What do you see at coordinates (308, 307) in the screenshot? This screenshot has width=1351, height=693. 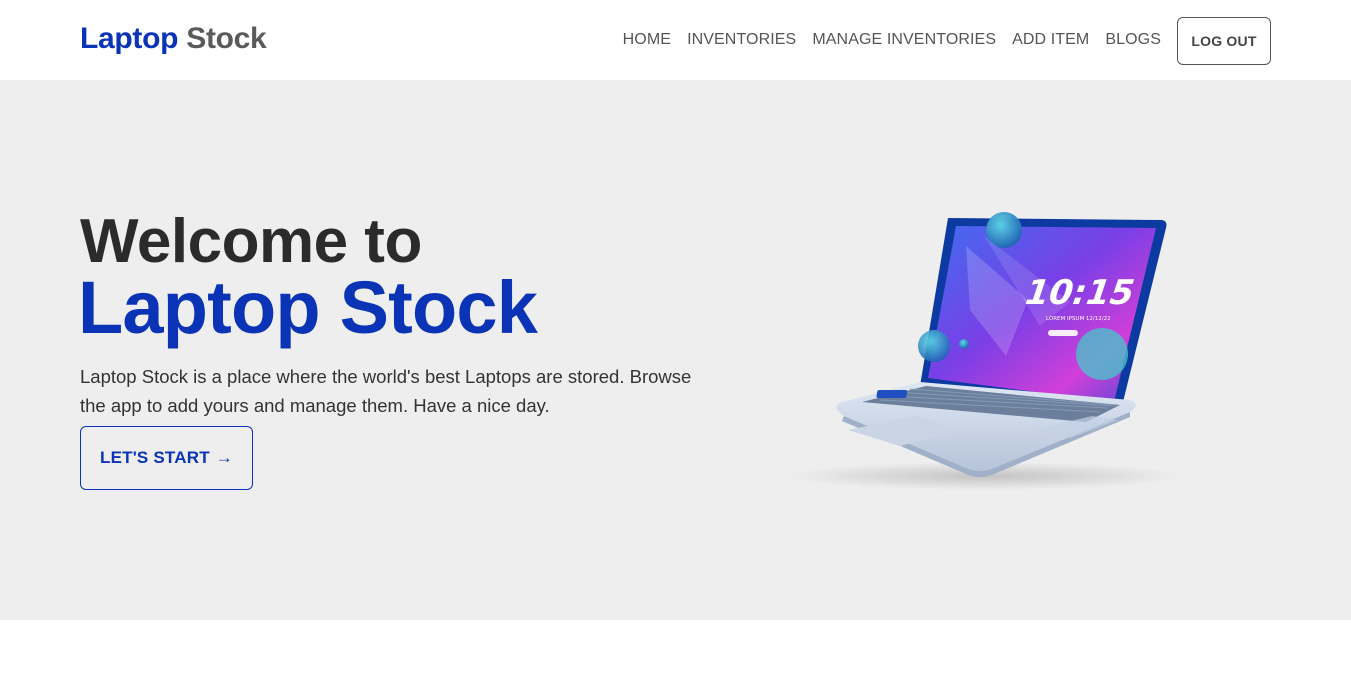 I see `hero-title-line-2: Laptop Stock` at bounding box center [308, 307].